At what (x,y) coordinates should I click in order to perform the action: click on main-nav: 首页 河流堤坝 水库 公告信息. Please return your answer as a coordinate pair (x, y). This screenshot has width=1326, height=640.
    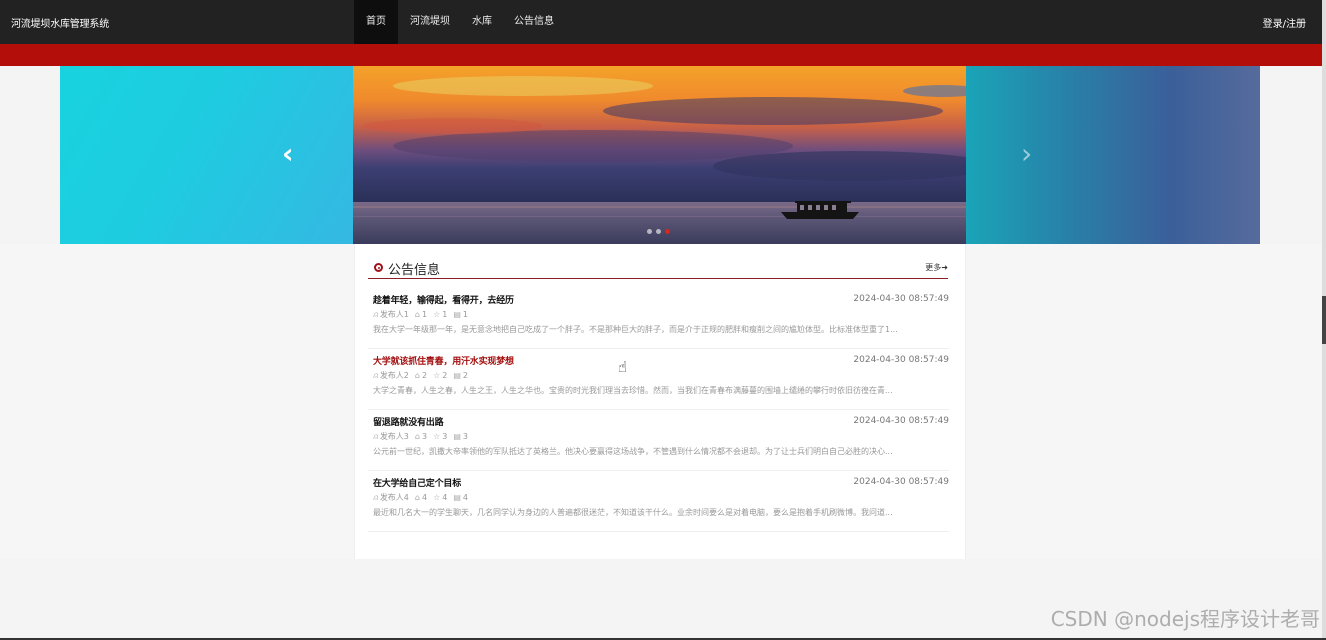
    Looking at the image, I should click on (459, 22).